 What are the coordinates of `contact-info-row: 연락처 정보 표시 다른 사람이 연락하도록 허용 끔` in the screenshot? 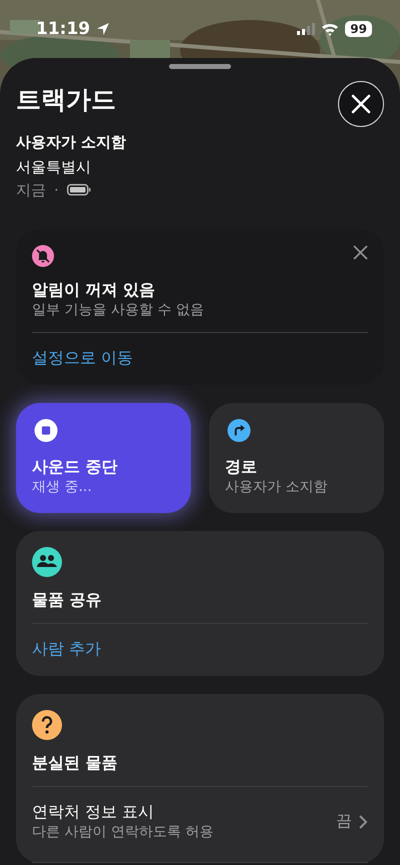 It's located at (200, 818).